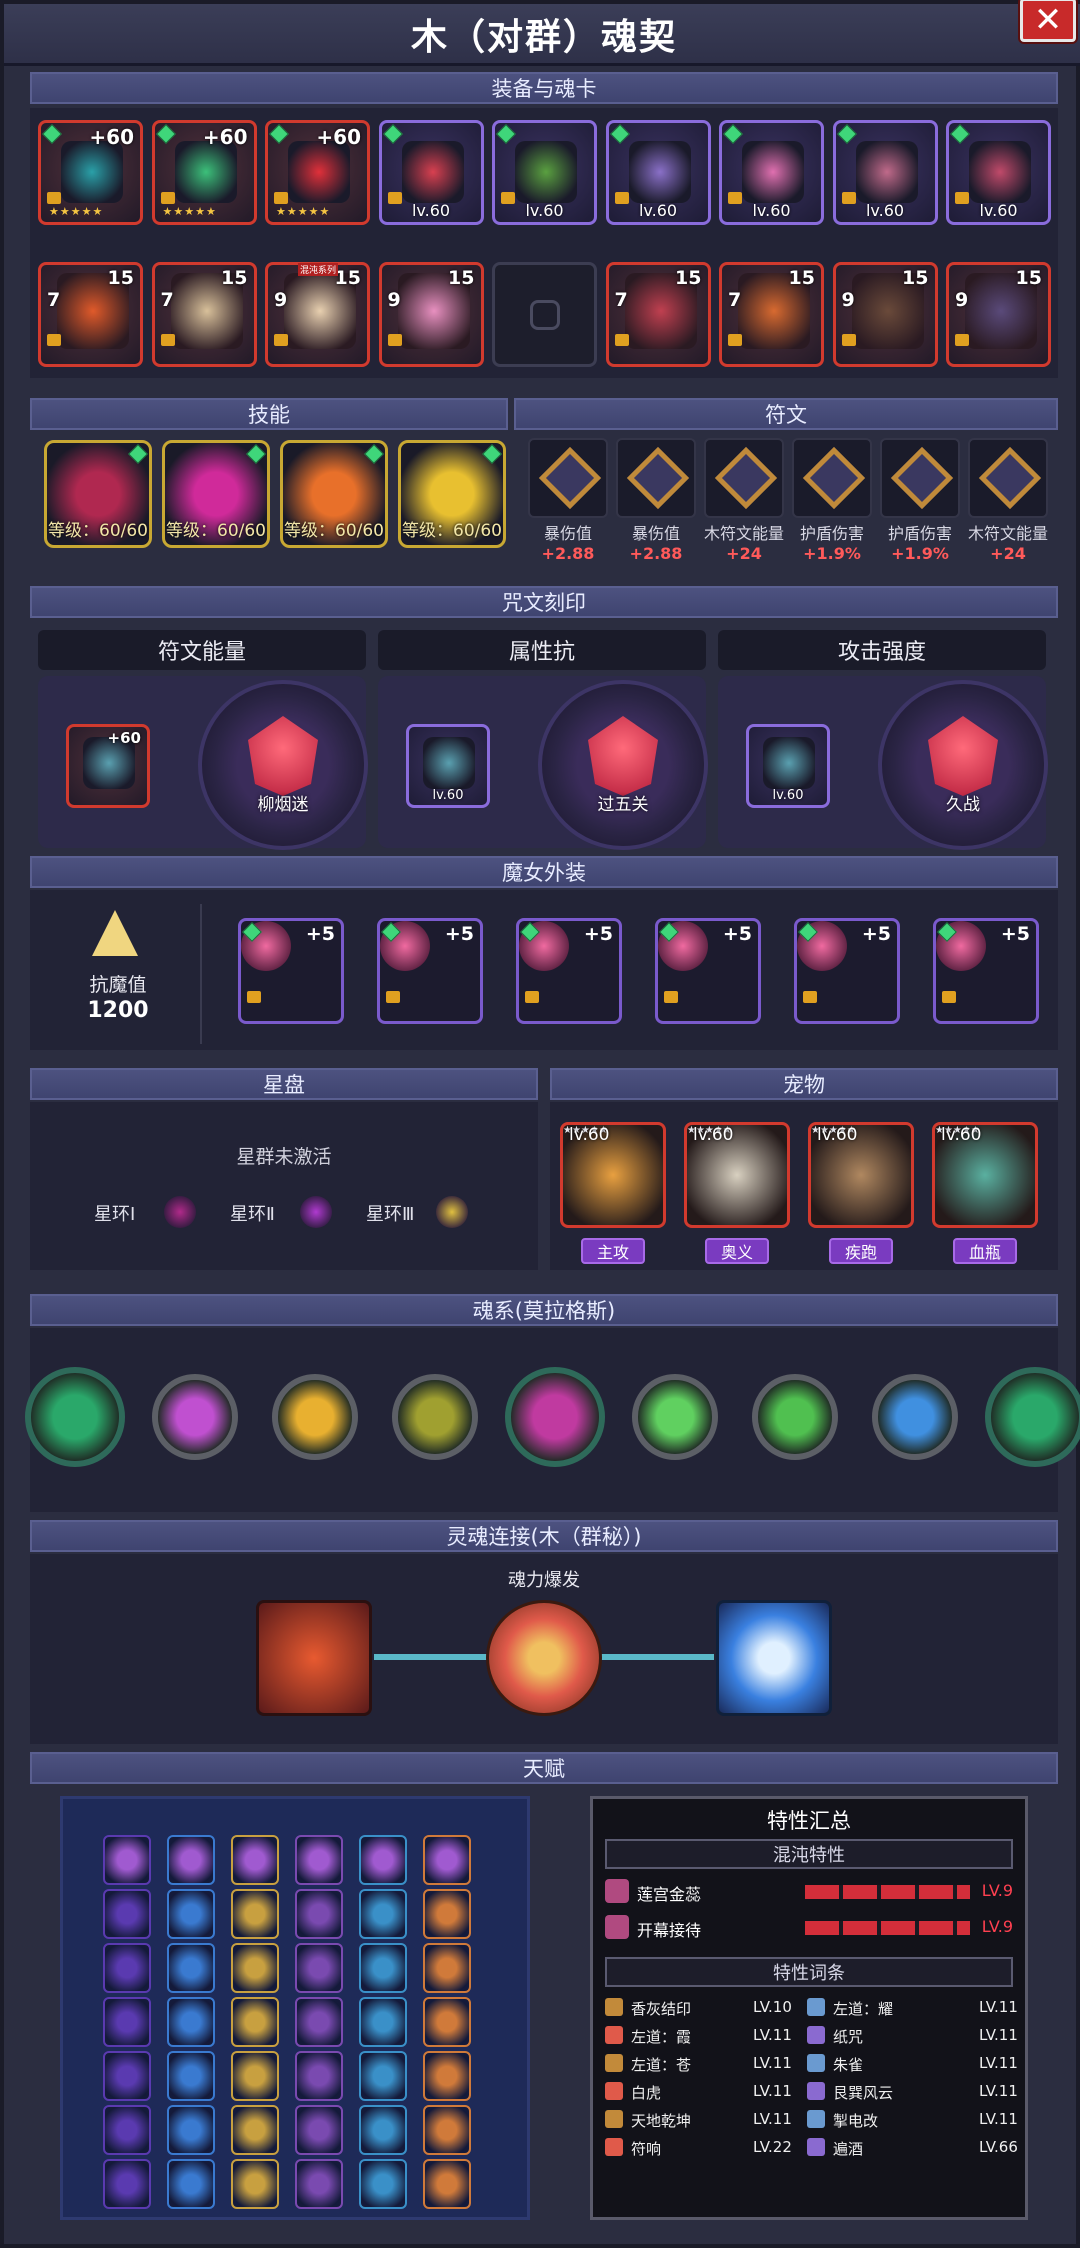 The image size is (1080, 2248). I want to click on soul-card: 15 9 混沌系列, so click(317, 314).